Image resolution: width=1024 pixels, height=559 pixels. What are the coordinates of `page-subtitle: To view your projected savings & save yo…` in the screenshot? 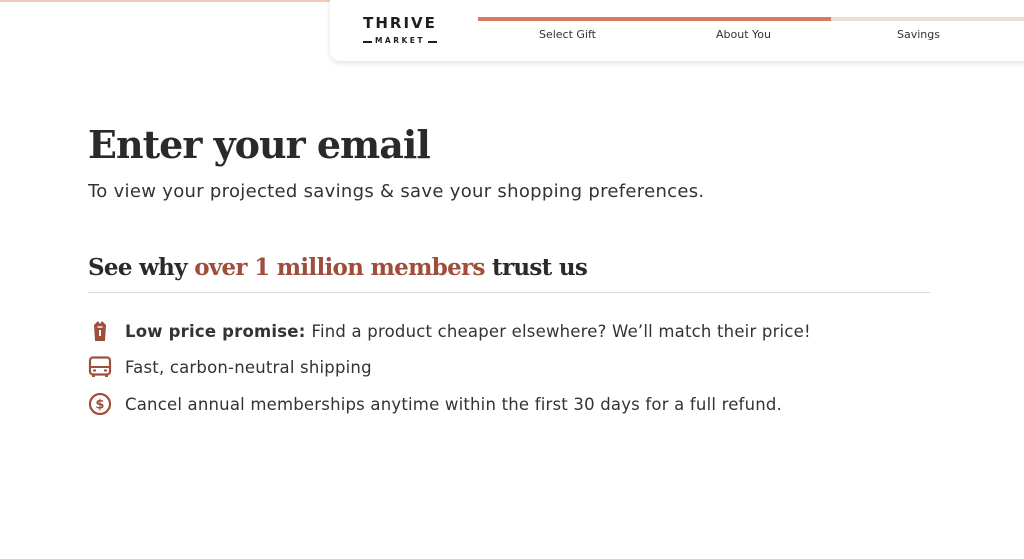 It's located at (396, 191).